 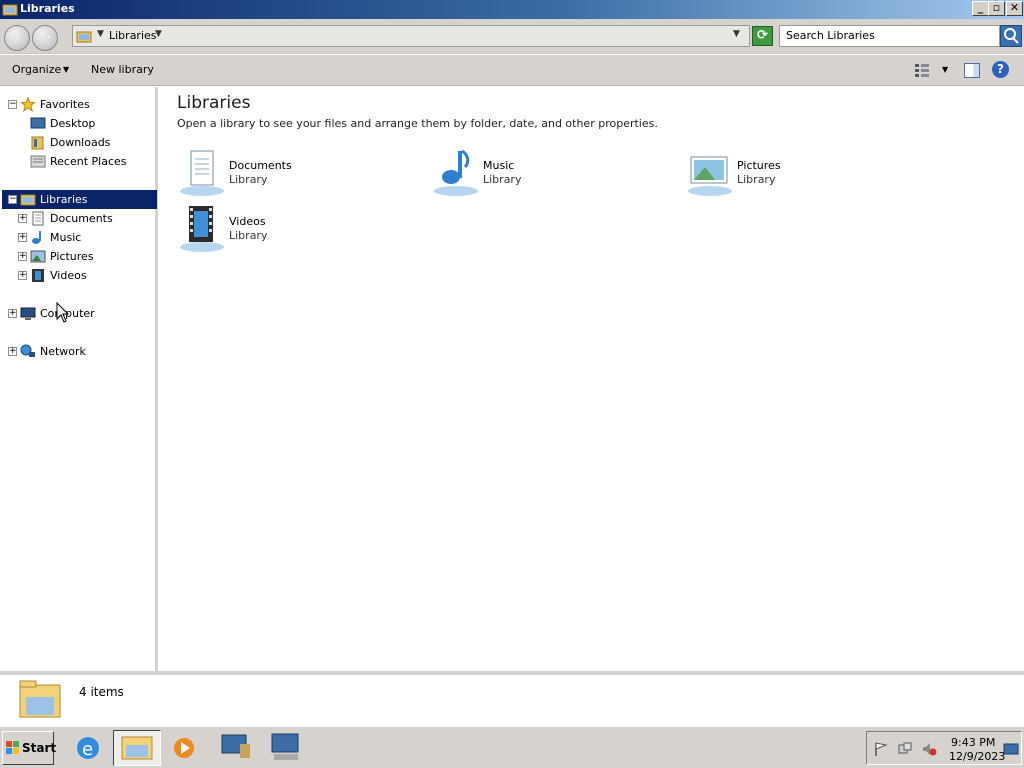 What do you see at coordinates (499, 165) in the screenshot?
I see `library-name: Music` at bounding box center [499, 165].